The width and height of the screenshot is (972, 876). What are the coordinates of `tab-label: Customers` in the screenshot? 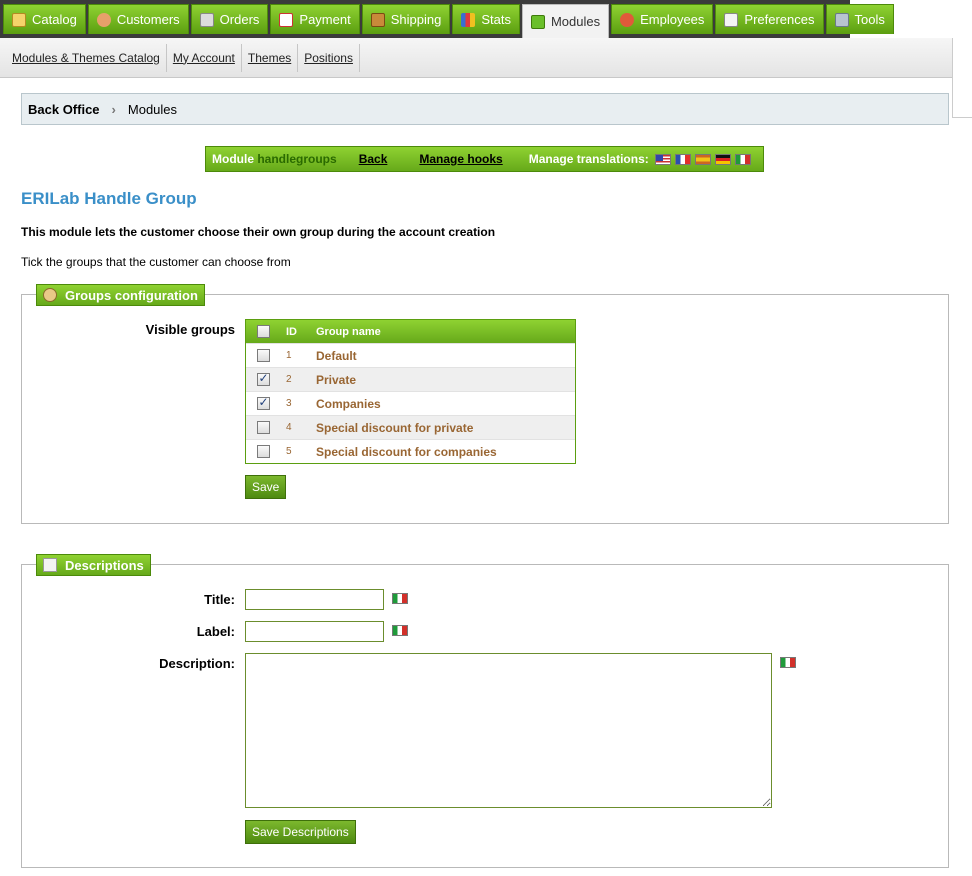 It's located at (148, 19).